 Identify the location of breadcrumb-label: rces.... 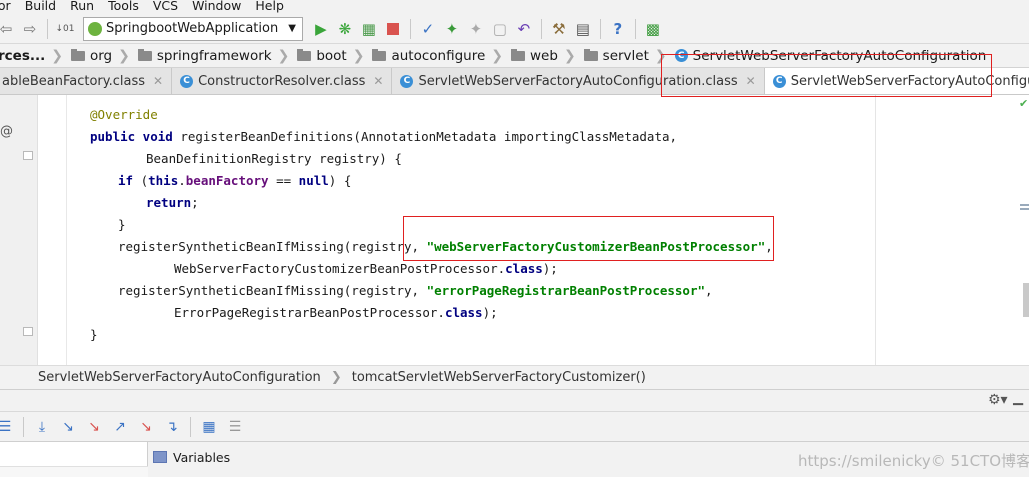
(23, 55).